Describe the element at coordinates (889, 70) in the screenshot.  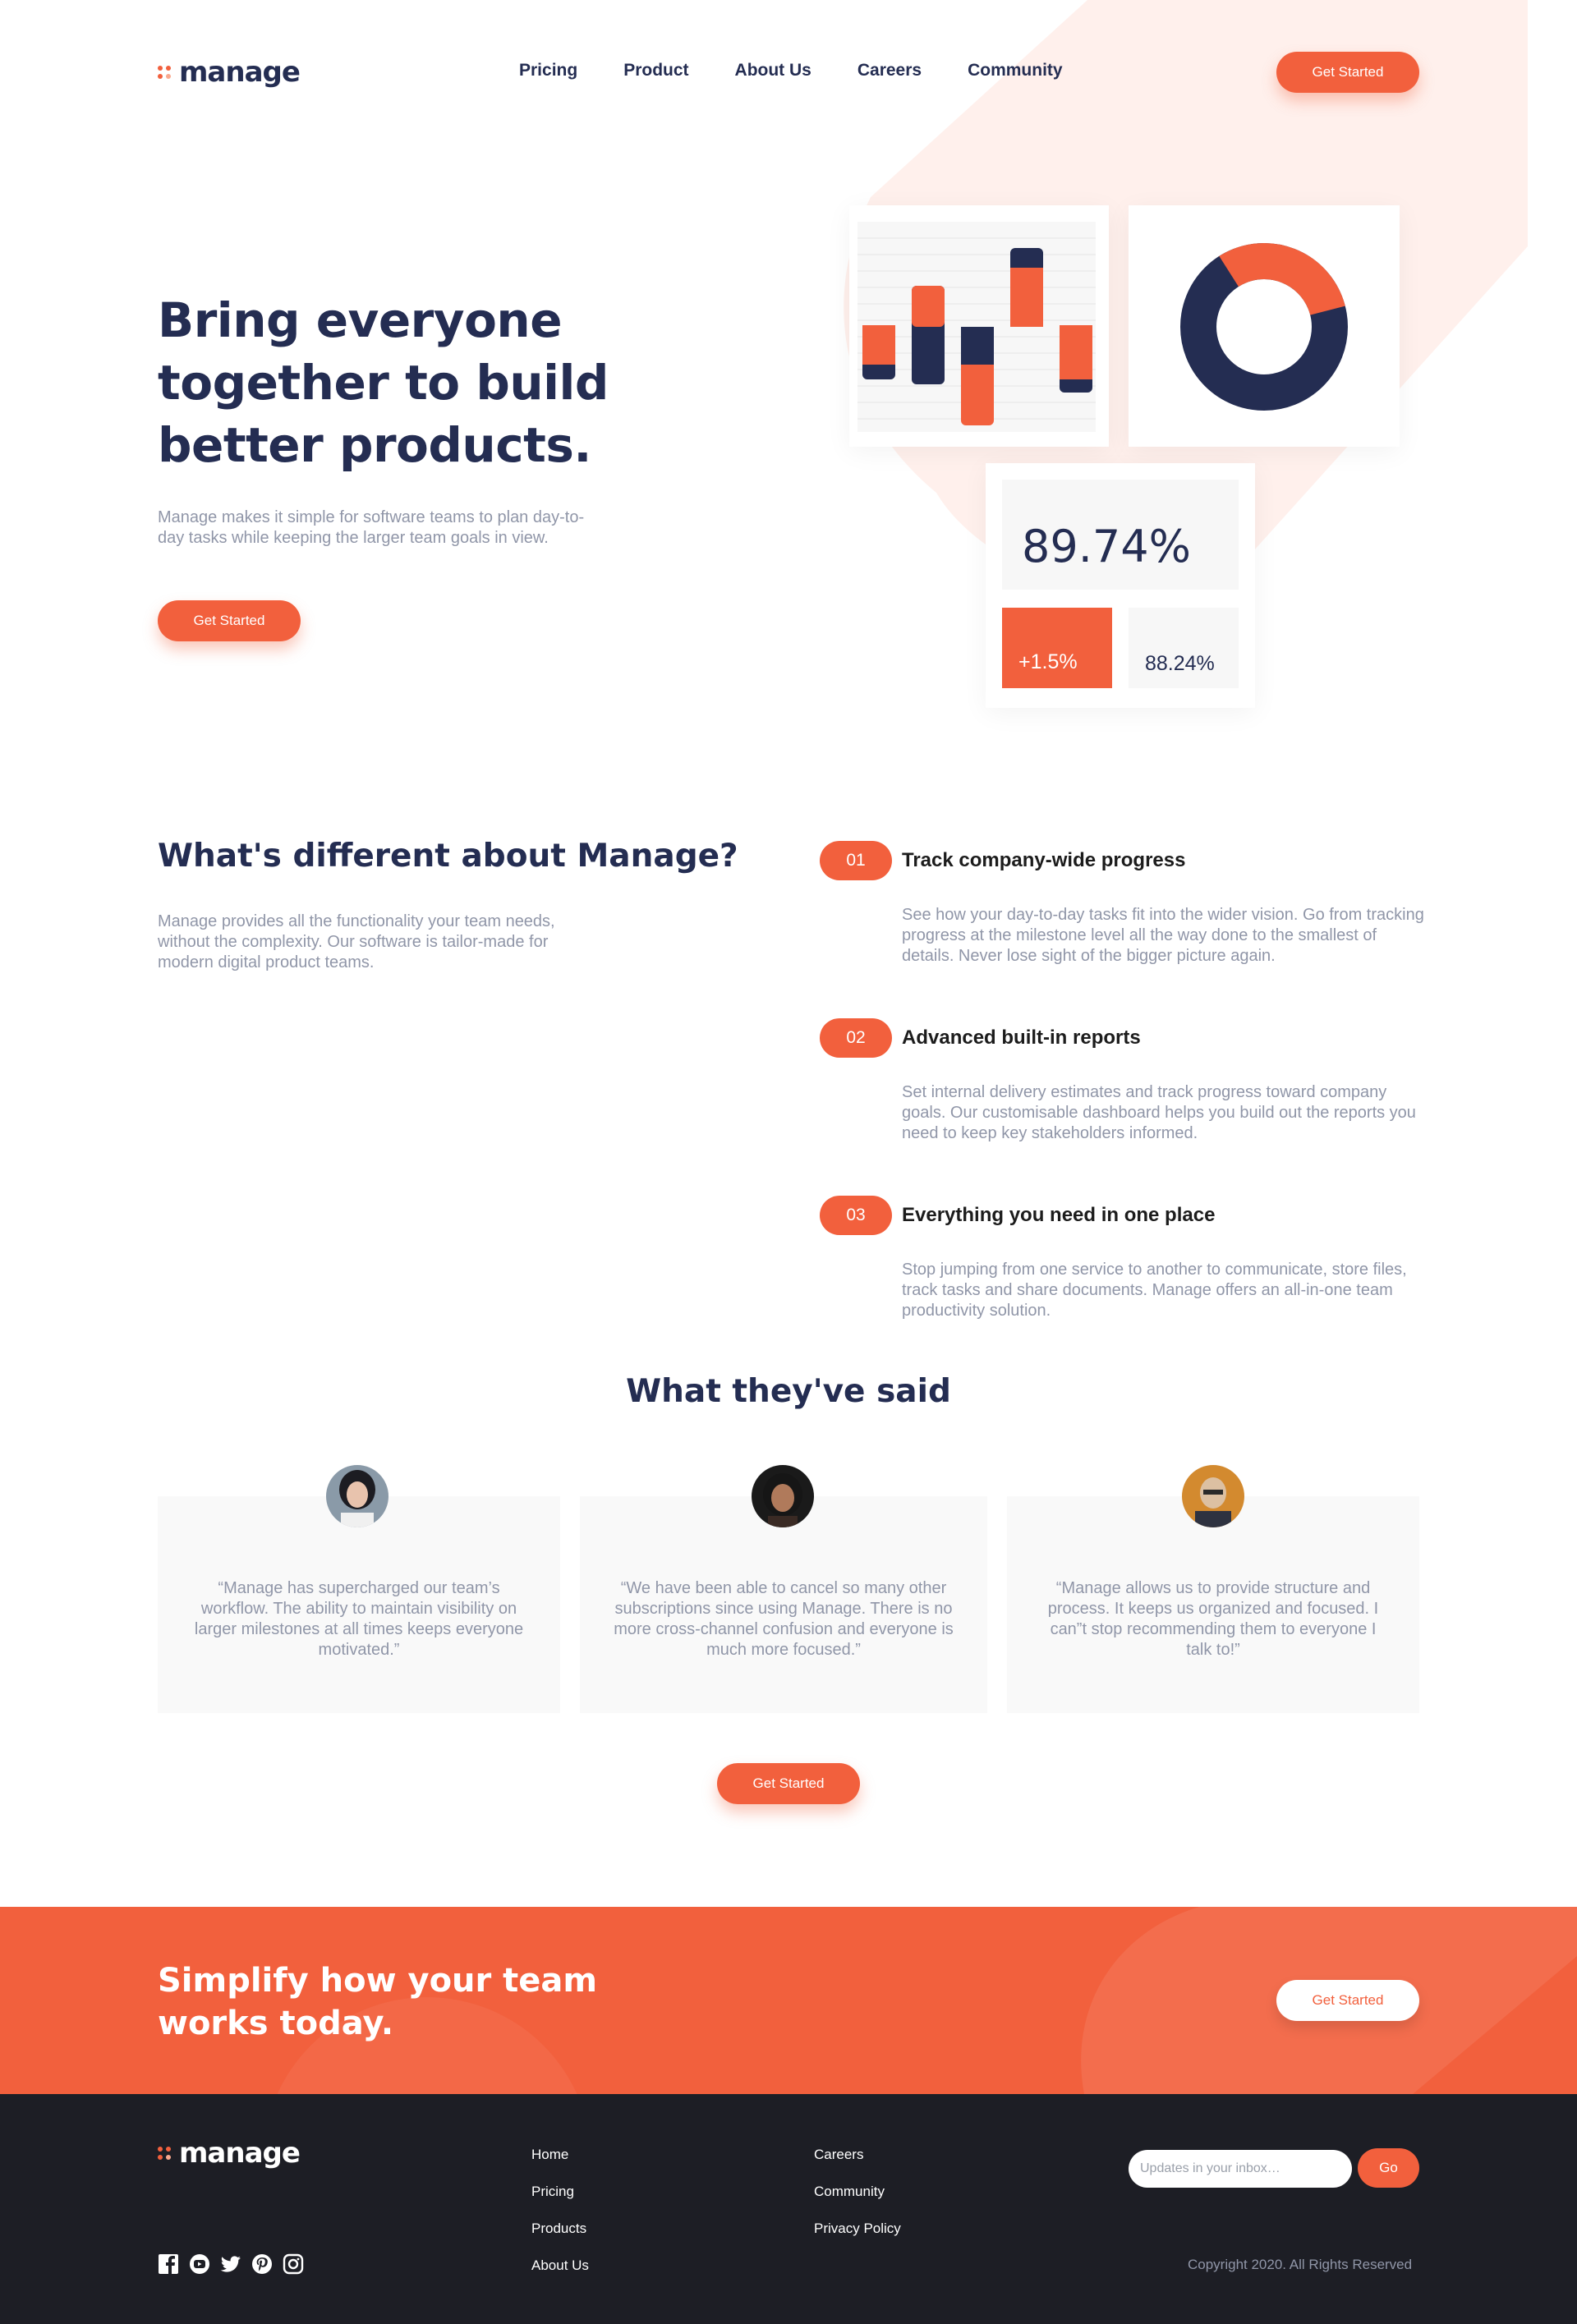
I see `nav-item-careers: Careers` at that location.